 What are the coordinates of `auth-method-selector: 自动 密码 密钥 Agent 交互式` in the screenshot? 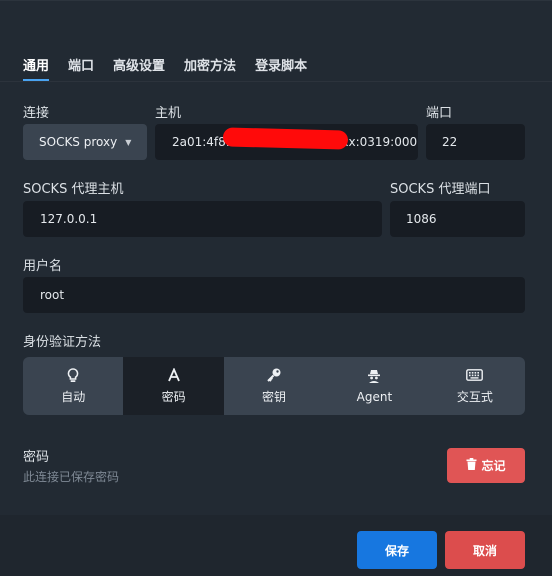 It's located at (274, 386).